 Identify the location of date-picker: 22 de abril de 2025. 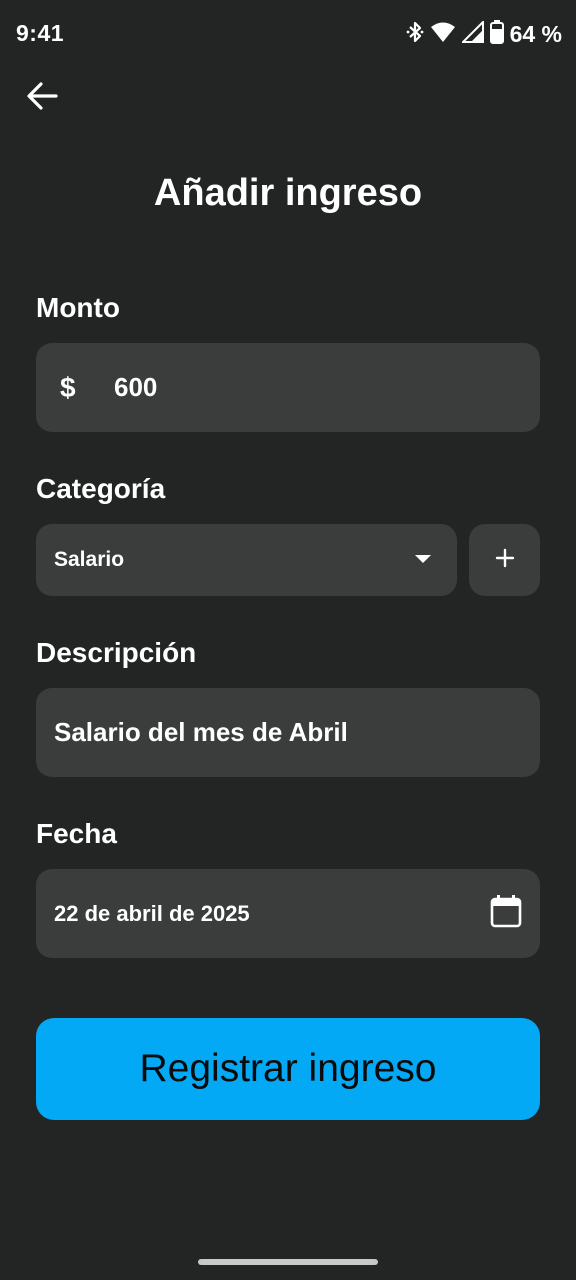
(288, 913).